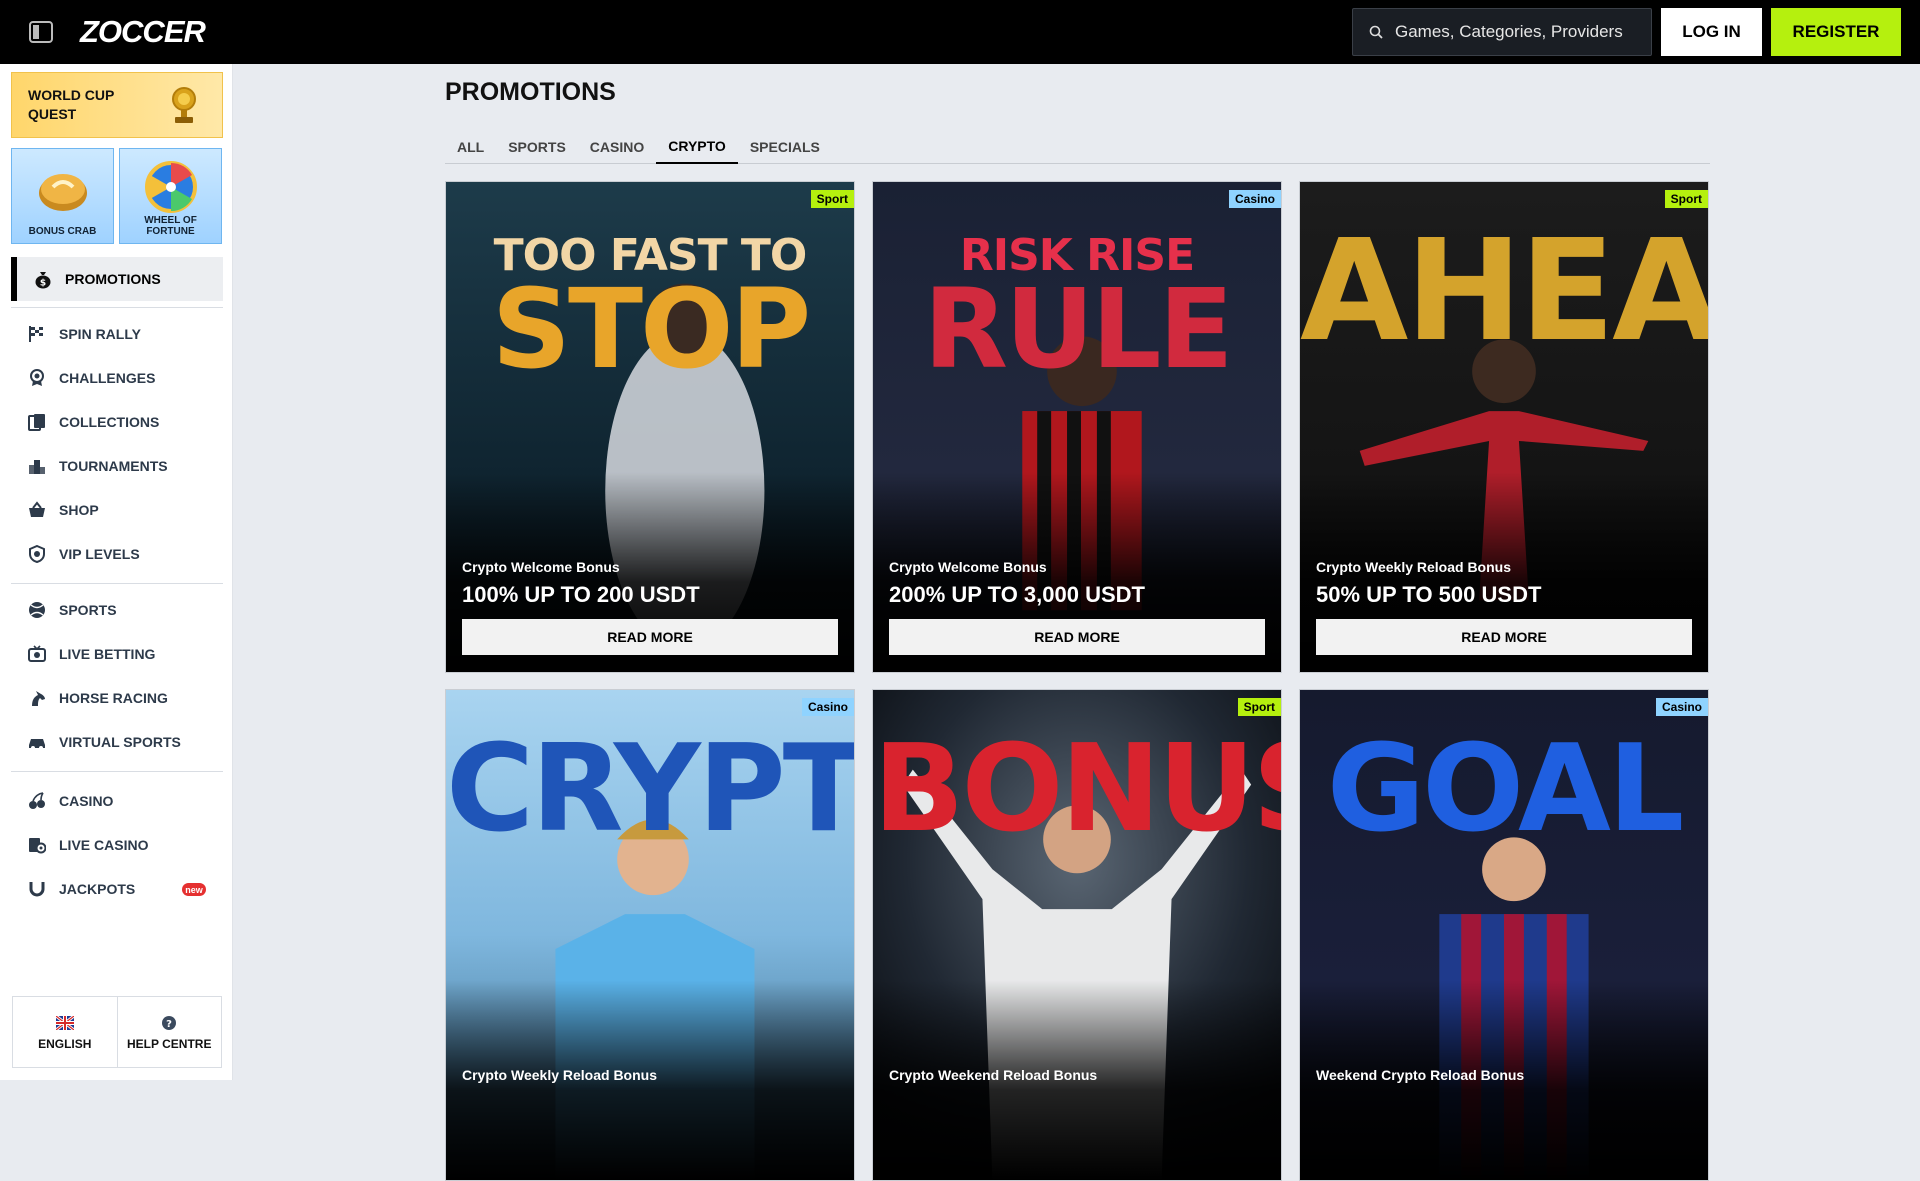 This screenshot has height=1181, width=1920. What do you see at coordinates (650, 935) in the screenshot?
I see `promo-card: CRYPTO Casino Crypto Weekly Reload Bonus` at bounding box center [650, 935].